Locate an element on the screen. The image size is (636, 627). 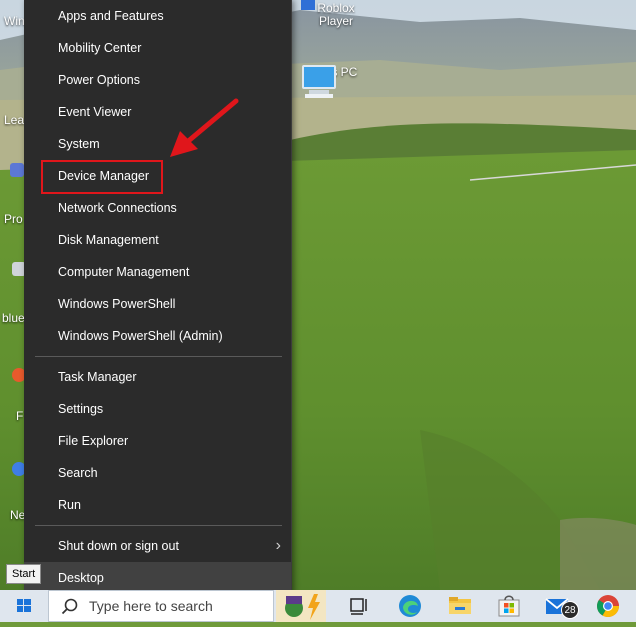
search-icon is located at coordinates (69, 606).